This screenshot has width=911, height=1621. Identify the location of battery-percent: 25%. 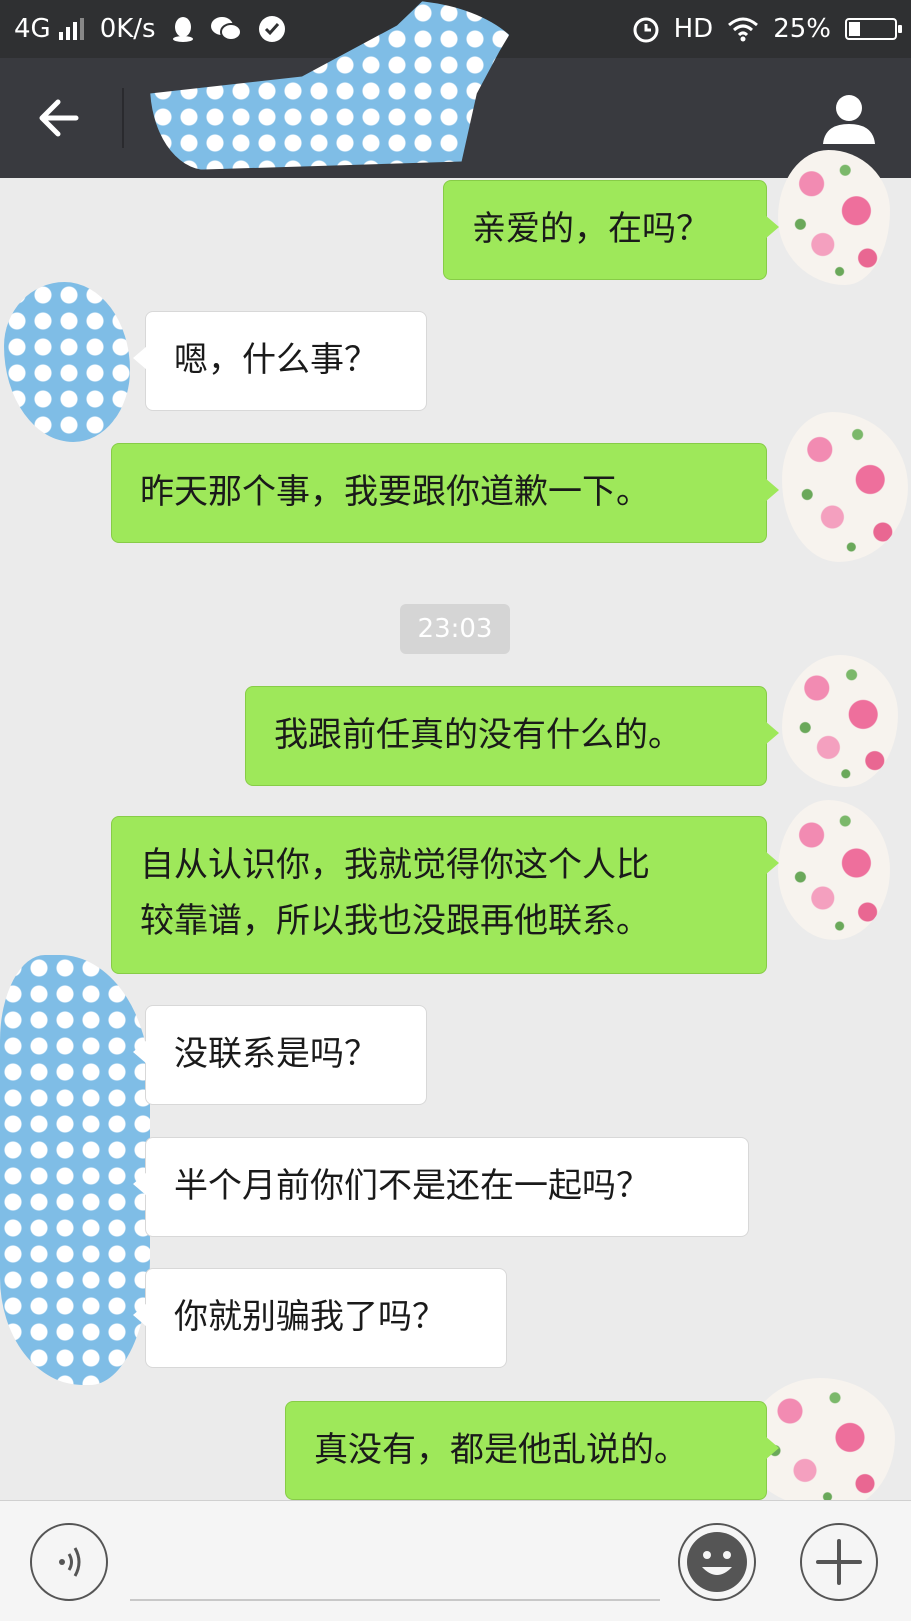
(802, 29).